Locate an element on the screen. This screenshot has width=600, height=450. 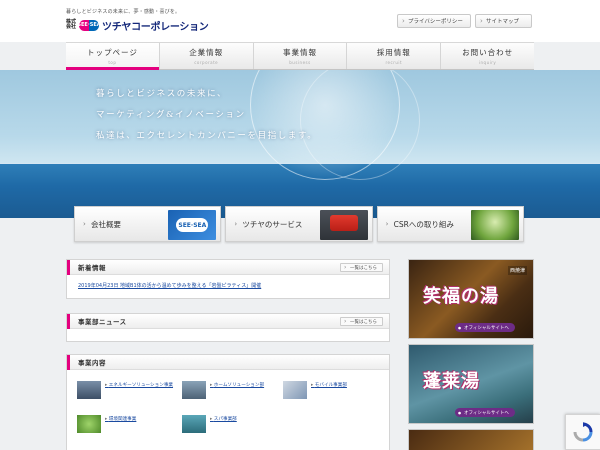
banner-shofuku-no-yu: 西焼津 笑福の湯 オフィシャルサイトへ is located at coordinates (471, 299).